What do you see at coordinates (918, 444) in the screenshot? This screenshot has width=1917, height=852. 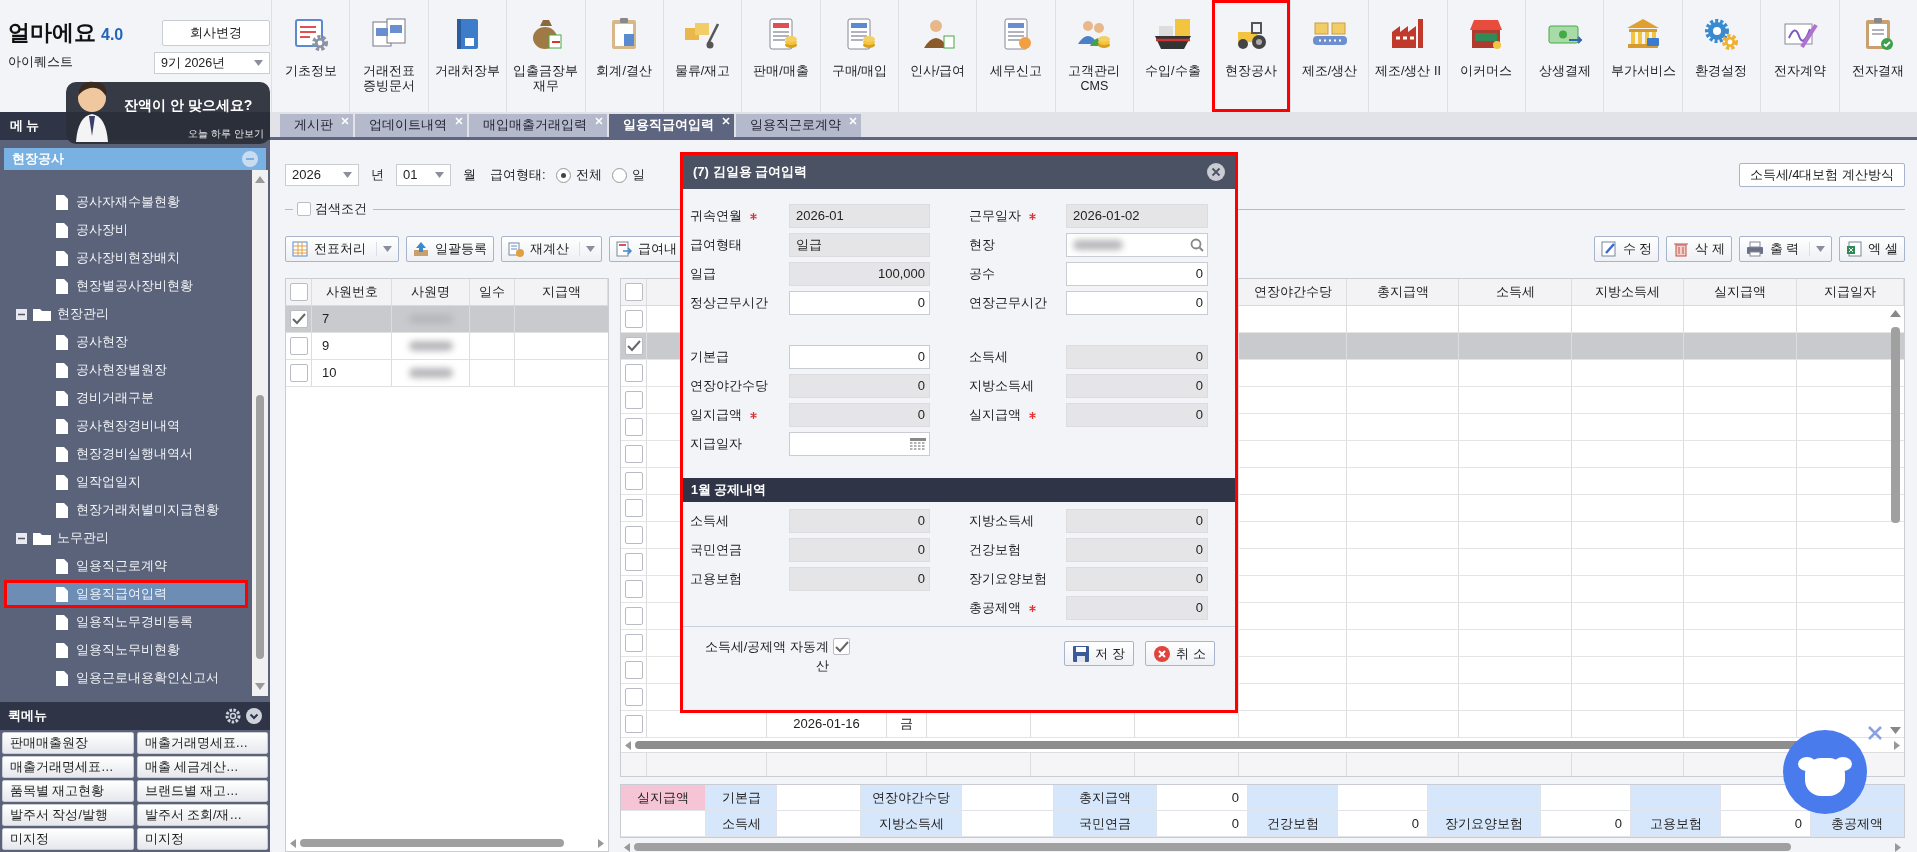 I see `calendar-icon` at bounding box center [918, 444].